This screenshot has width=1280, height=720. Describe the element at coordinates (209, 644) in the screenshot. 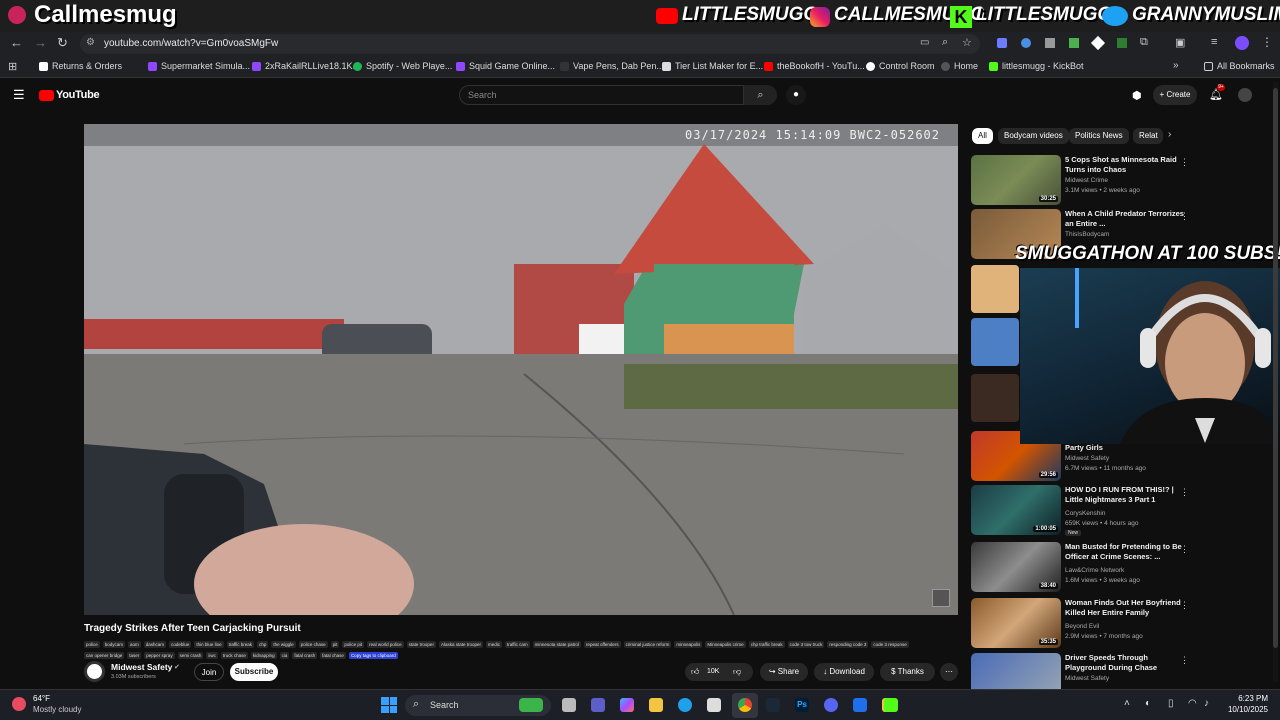

I see `video-tag: thin blue line` at that location.